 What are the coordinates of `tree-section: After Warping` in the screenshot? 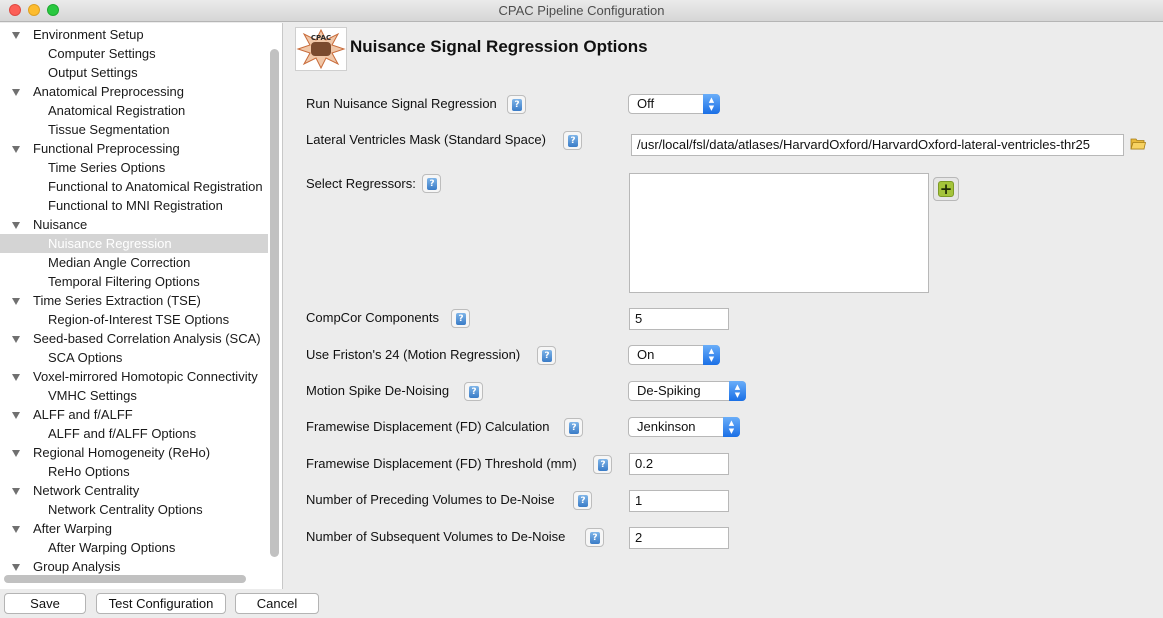 It's located at (134, 528).